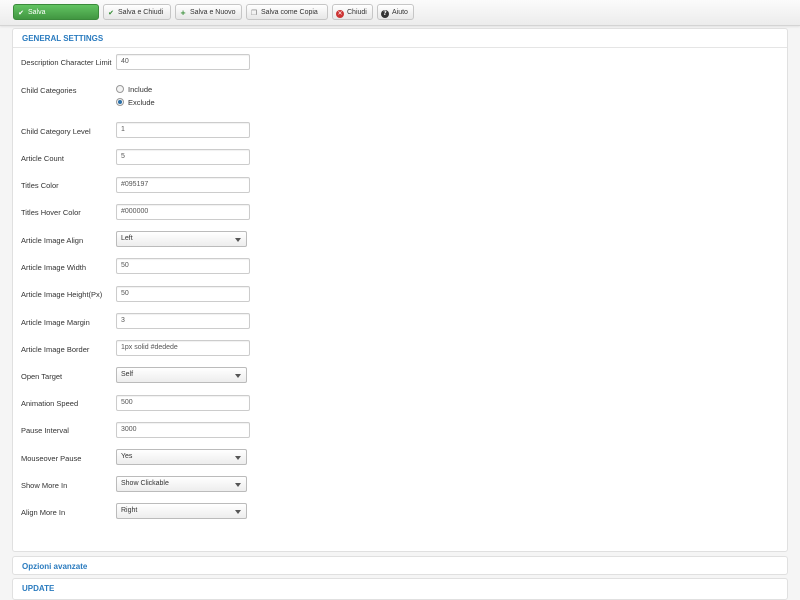 The height and width of the screenshot is (600, 800). Describe the element at coordinates (400, 47) in the screenshot. I see `panel-divider` at that location.